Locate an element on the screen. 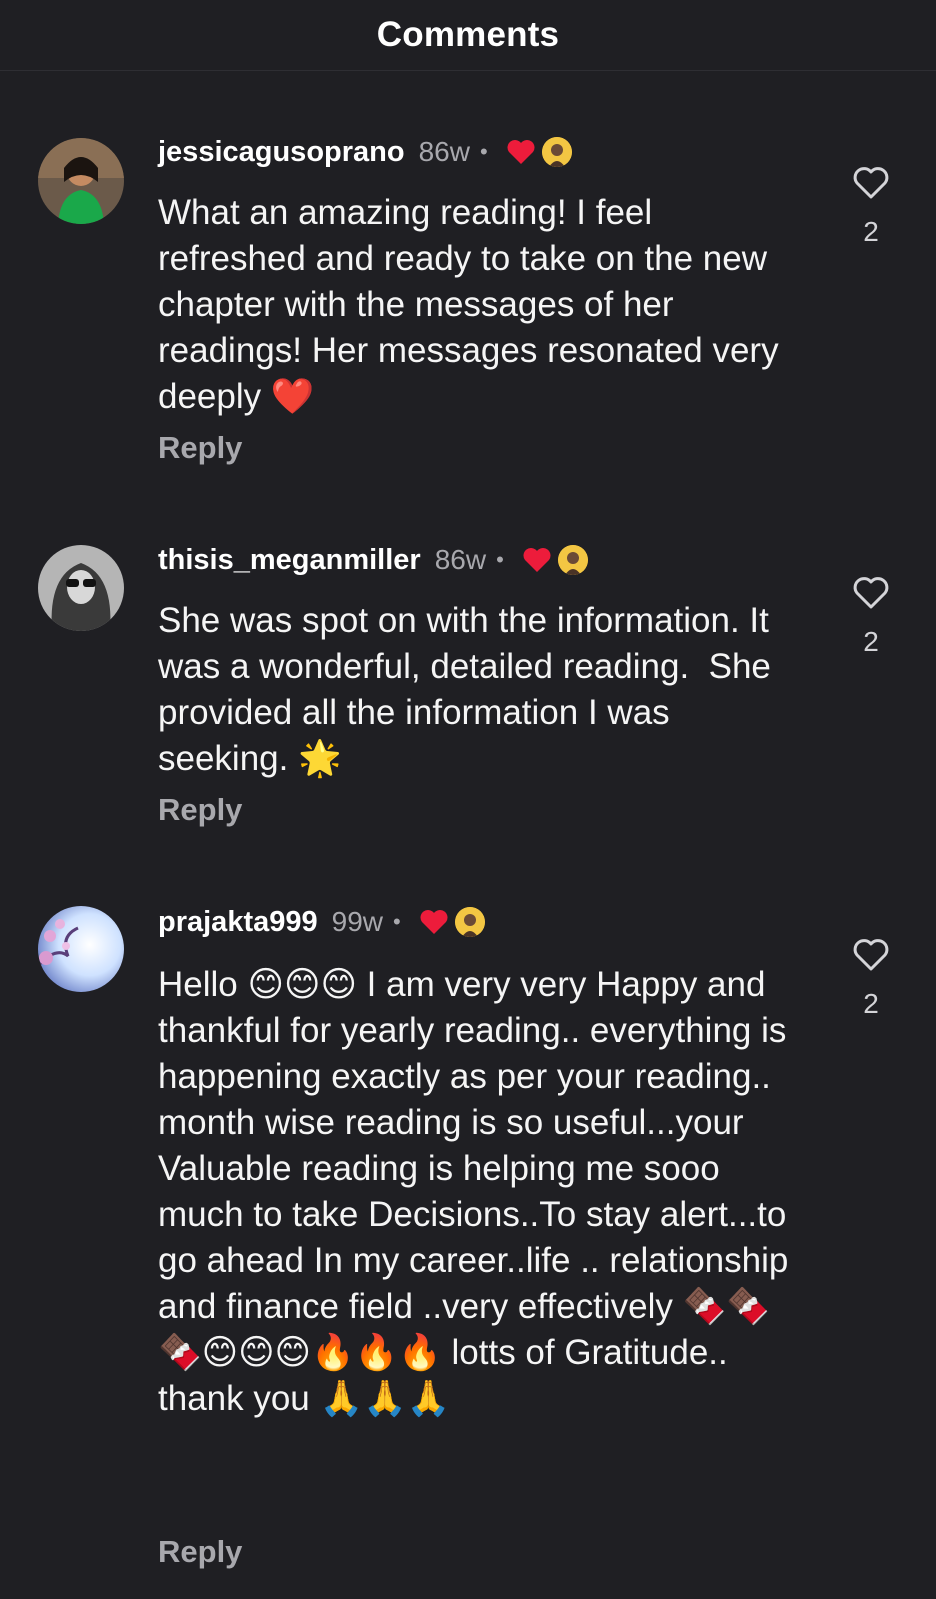 The height and width of the screenshot is (1599, 936). username: jessicagusoprano is located at coordinates (281, 152).